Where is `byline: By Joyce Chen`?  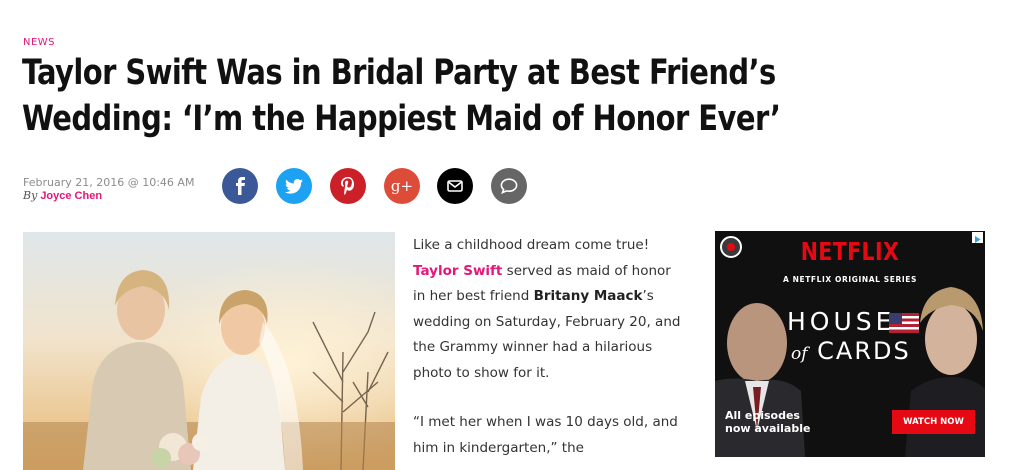
byline: By Joyce Chen is located at coordinates (62, 195).